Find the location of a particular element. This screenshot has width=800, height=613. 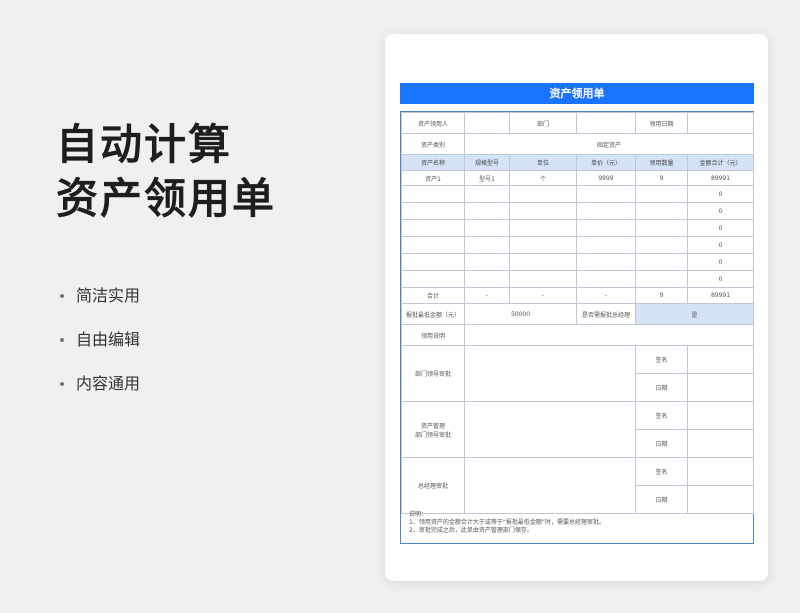

cell-model: 型号1 is located at coordinates (487, 178).